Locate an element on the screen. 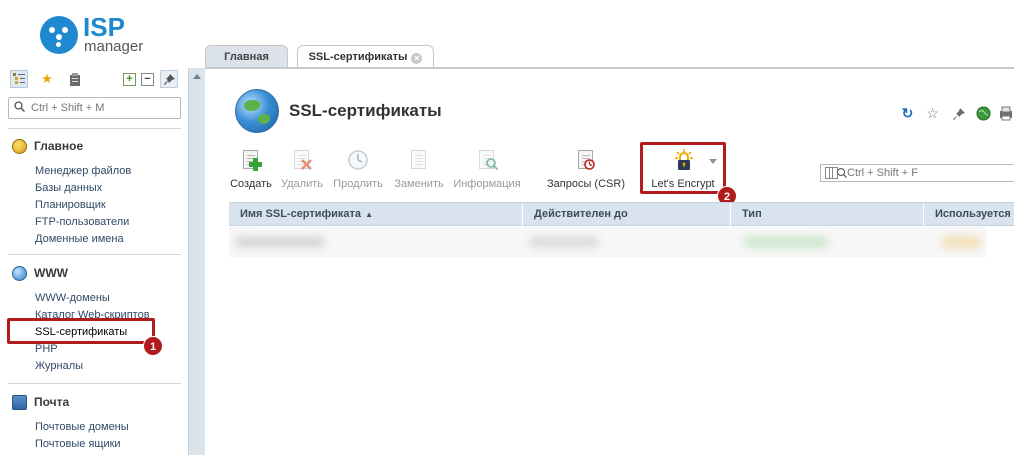 The image size is (1014, 455). column-header-valid-until: Действителен до is located at coordinates (627, 214).